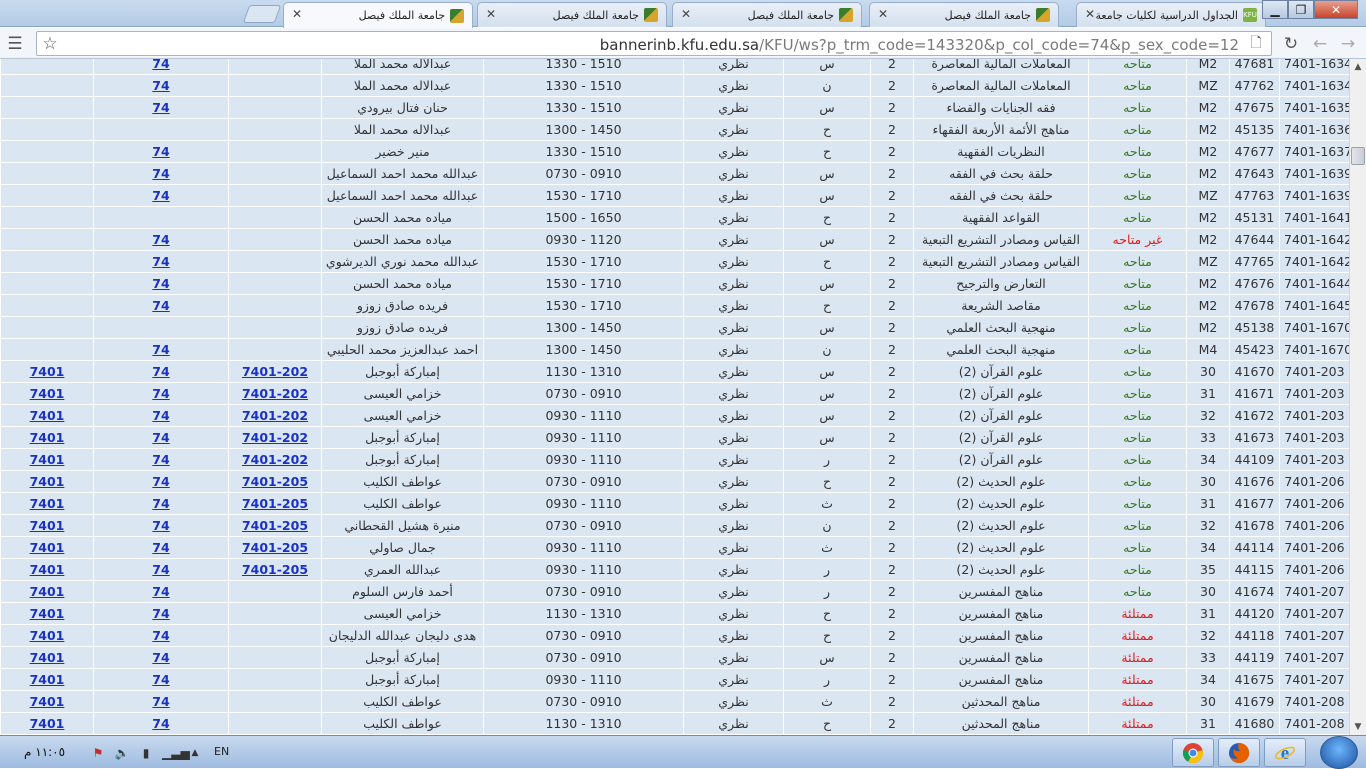 Image resolution: width=1366 pixels, height=769 pixels. Describe the element at coordinates (1301, 9) in the screenshot. I see `maximize-button: ❐` at that location.